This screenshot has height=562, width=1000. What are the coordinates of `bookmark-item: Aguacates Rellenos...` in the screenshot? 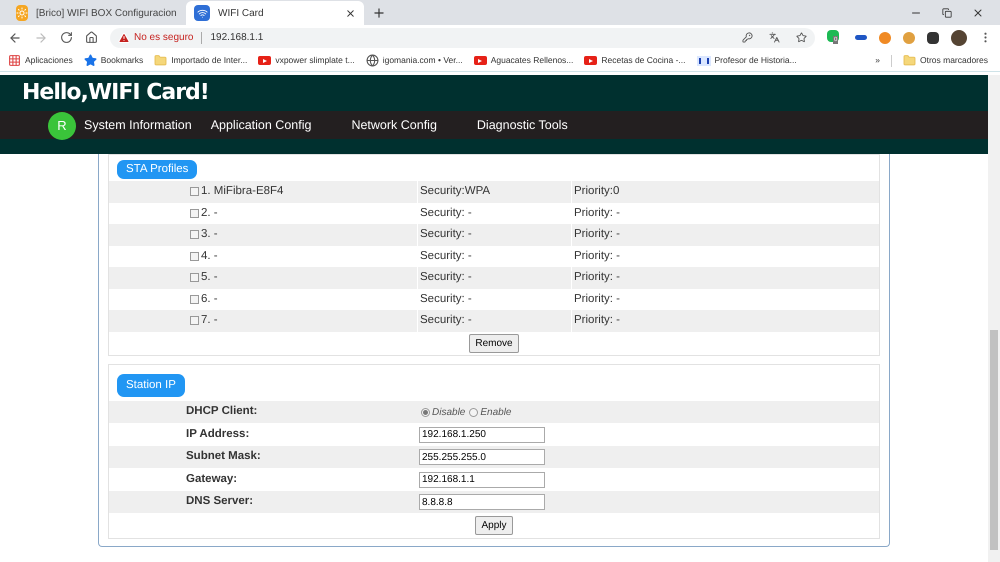 It's located at (524, 60).